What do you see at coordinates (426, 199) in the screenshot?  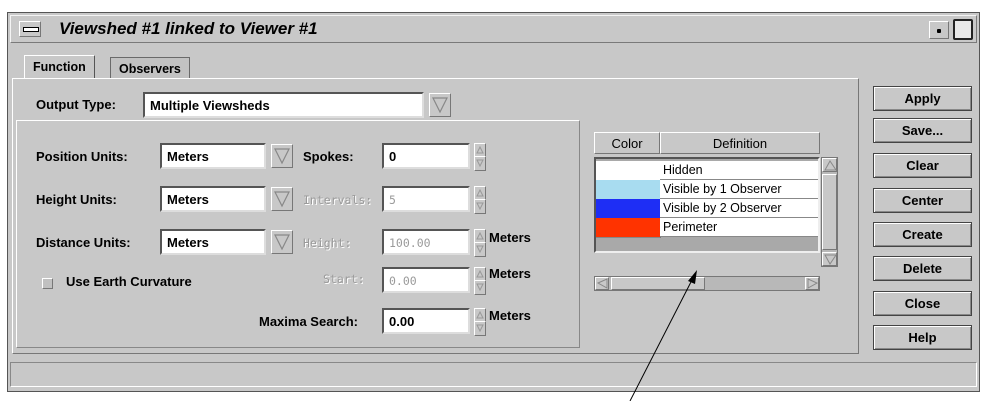 I see `intervals-input: 5` at bounding box center [426, 199].